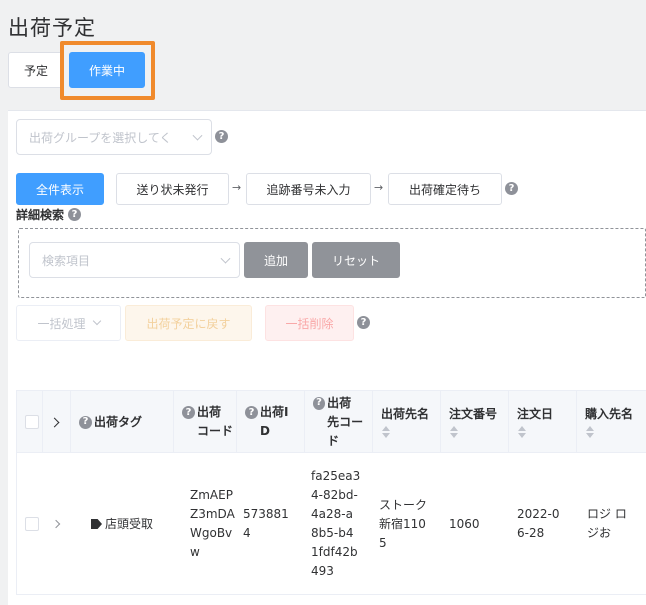 The width and height of the screenshot is (646, 605). Describe the element at coordinates (188, 323) in the screenshot. I see `return-to-plan-button: 出荷予定に戻す` at that location.